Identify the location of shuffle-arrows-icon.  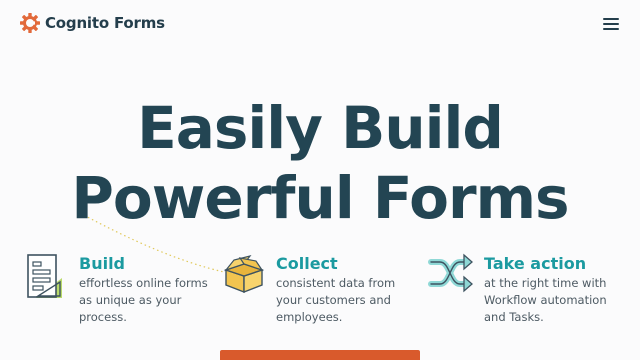
(450, 273).